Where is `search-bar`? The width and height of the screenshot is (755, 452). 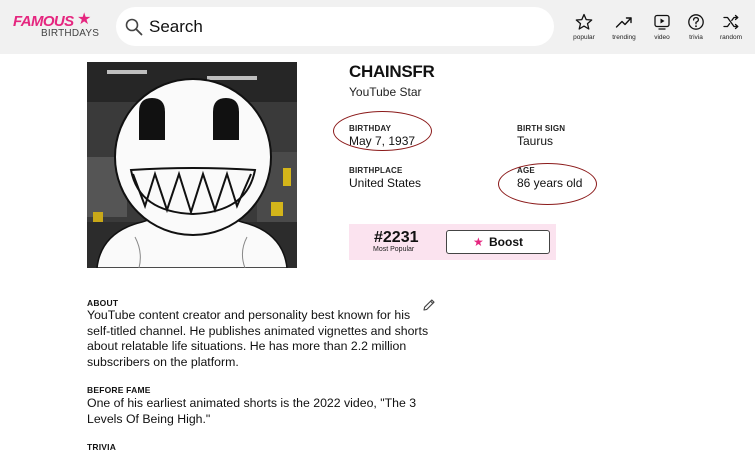 search-bar is located at coordinates (335, 26).